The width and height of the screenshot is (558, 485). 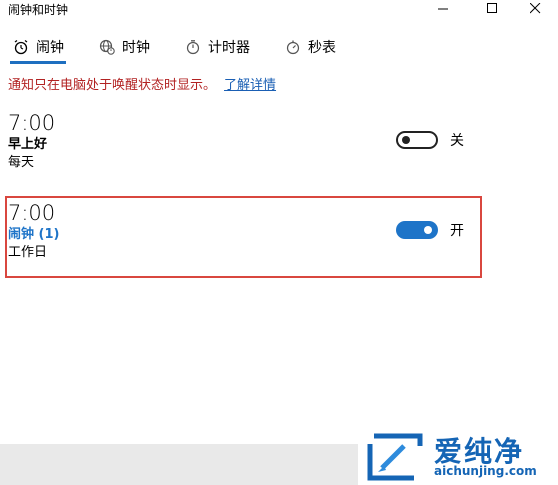 I want to click on close-icon, so click(x=534, y=7).